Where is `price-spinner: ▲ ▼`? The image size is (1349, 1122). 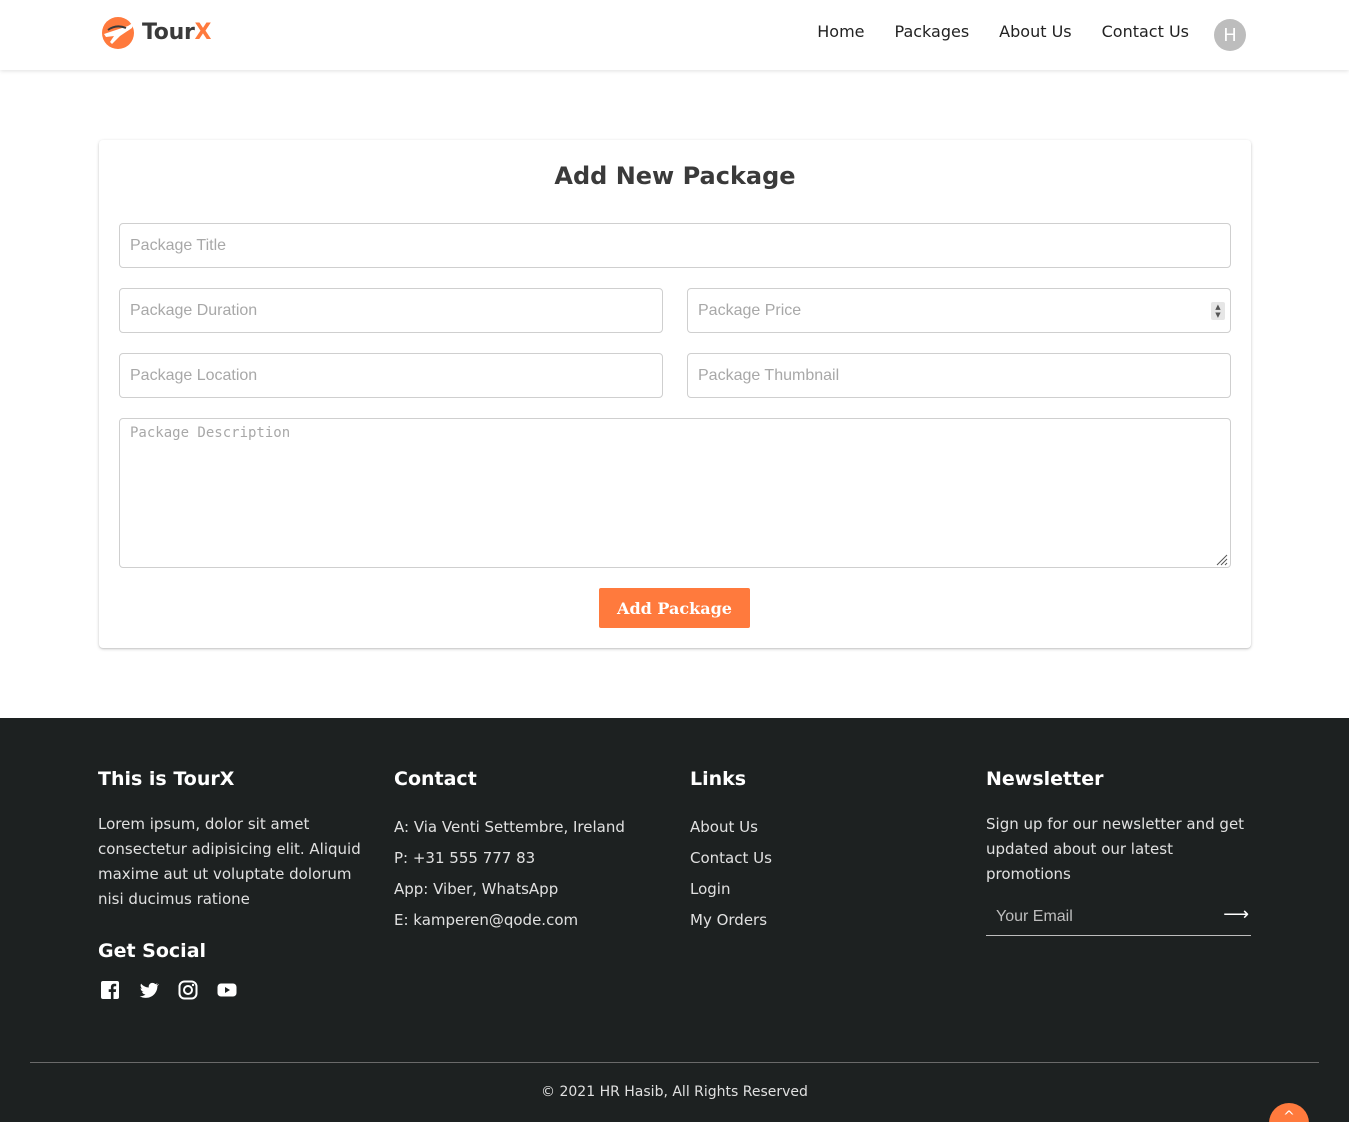
price-spinner: ▲ ▼ is located at coordinates (1218, 311).